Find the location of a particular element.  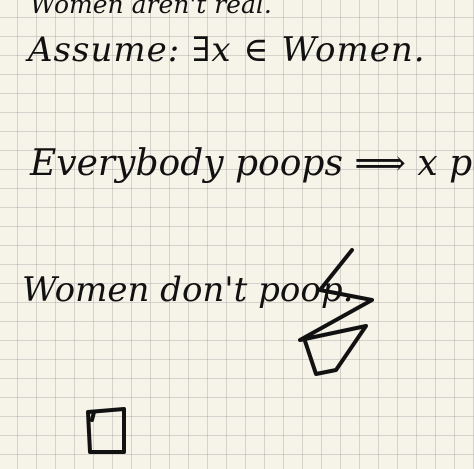

lightning-contradiction-icon is located at coordinates (336, 312).